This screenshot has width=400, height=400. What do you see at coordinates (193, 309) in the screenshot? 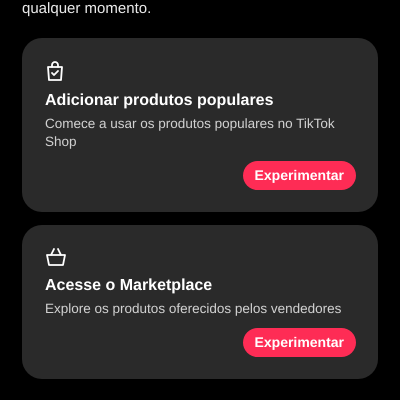
I see `card-description: Explore os produtos oferecidos pelos vendedores` at bounding box center [193, 309].